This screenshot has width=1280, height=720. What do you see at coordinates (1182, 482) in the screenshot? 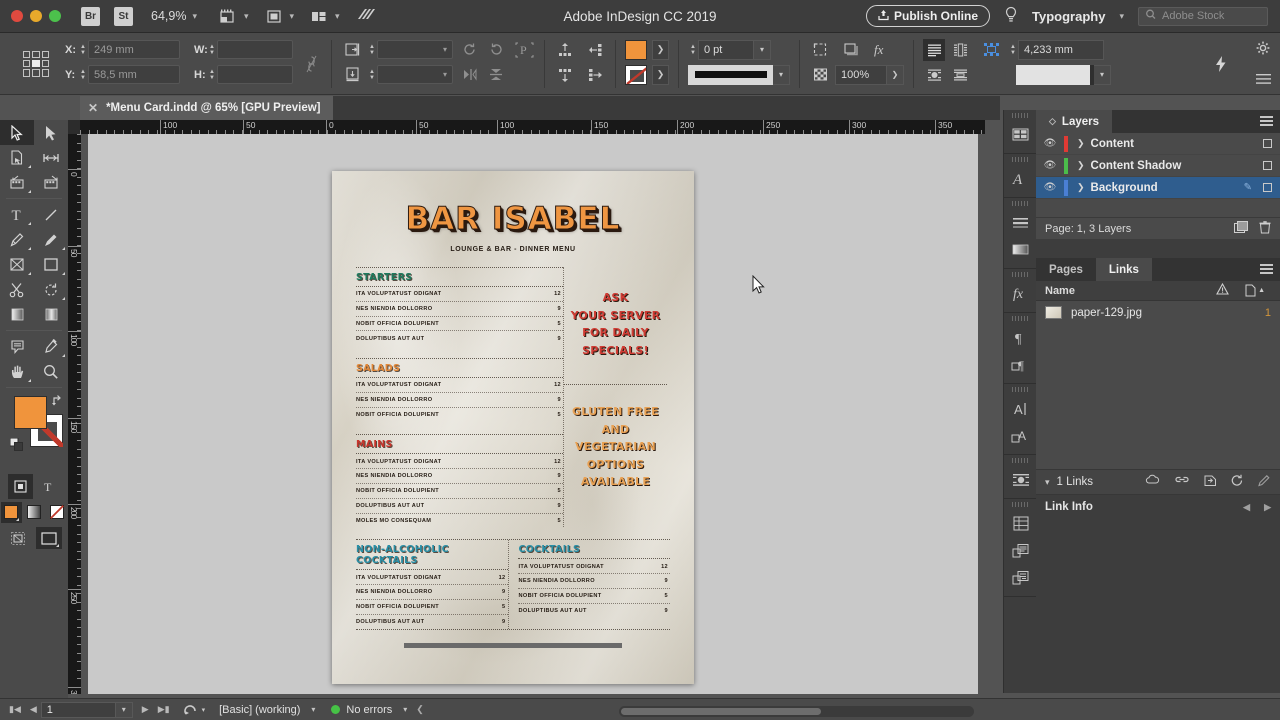
I see `relink-link-icon` at bounding box center [1182, 482].